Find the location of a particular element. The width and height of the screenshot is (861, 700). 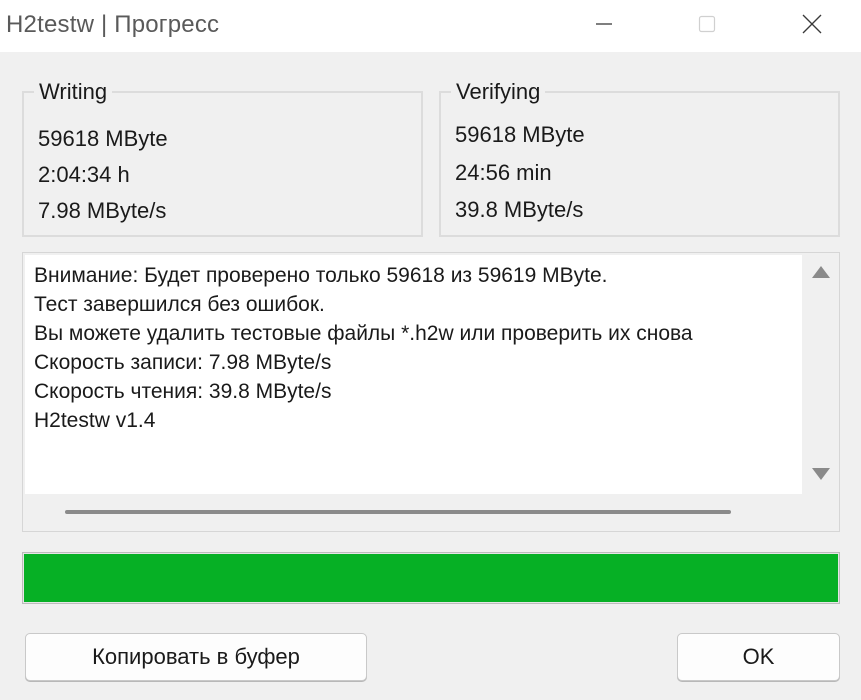

title-bar: H2testw | Прогресс is located at coordinates (430, 26).